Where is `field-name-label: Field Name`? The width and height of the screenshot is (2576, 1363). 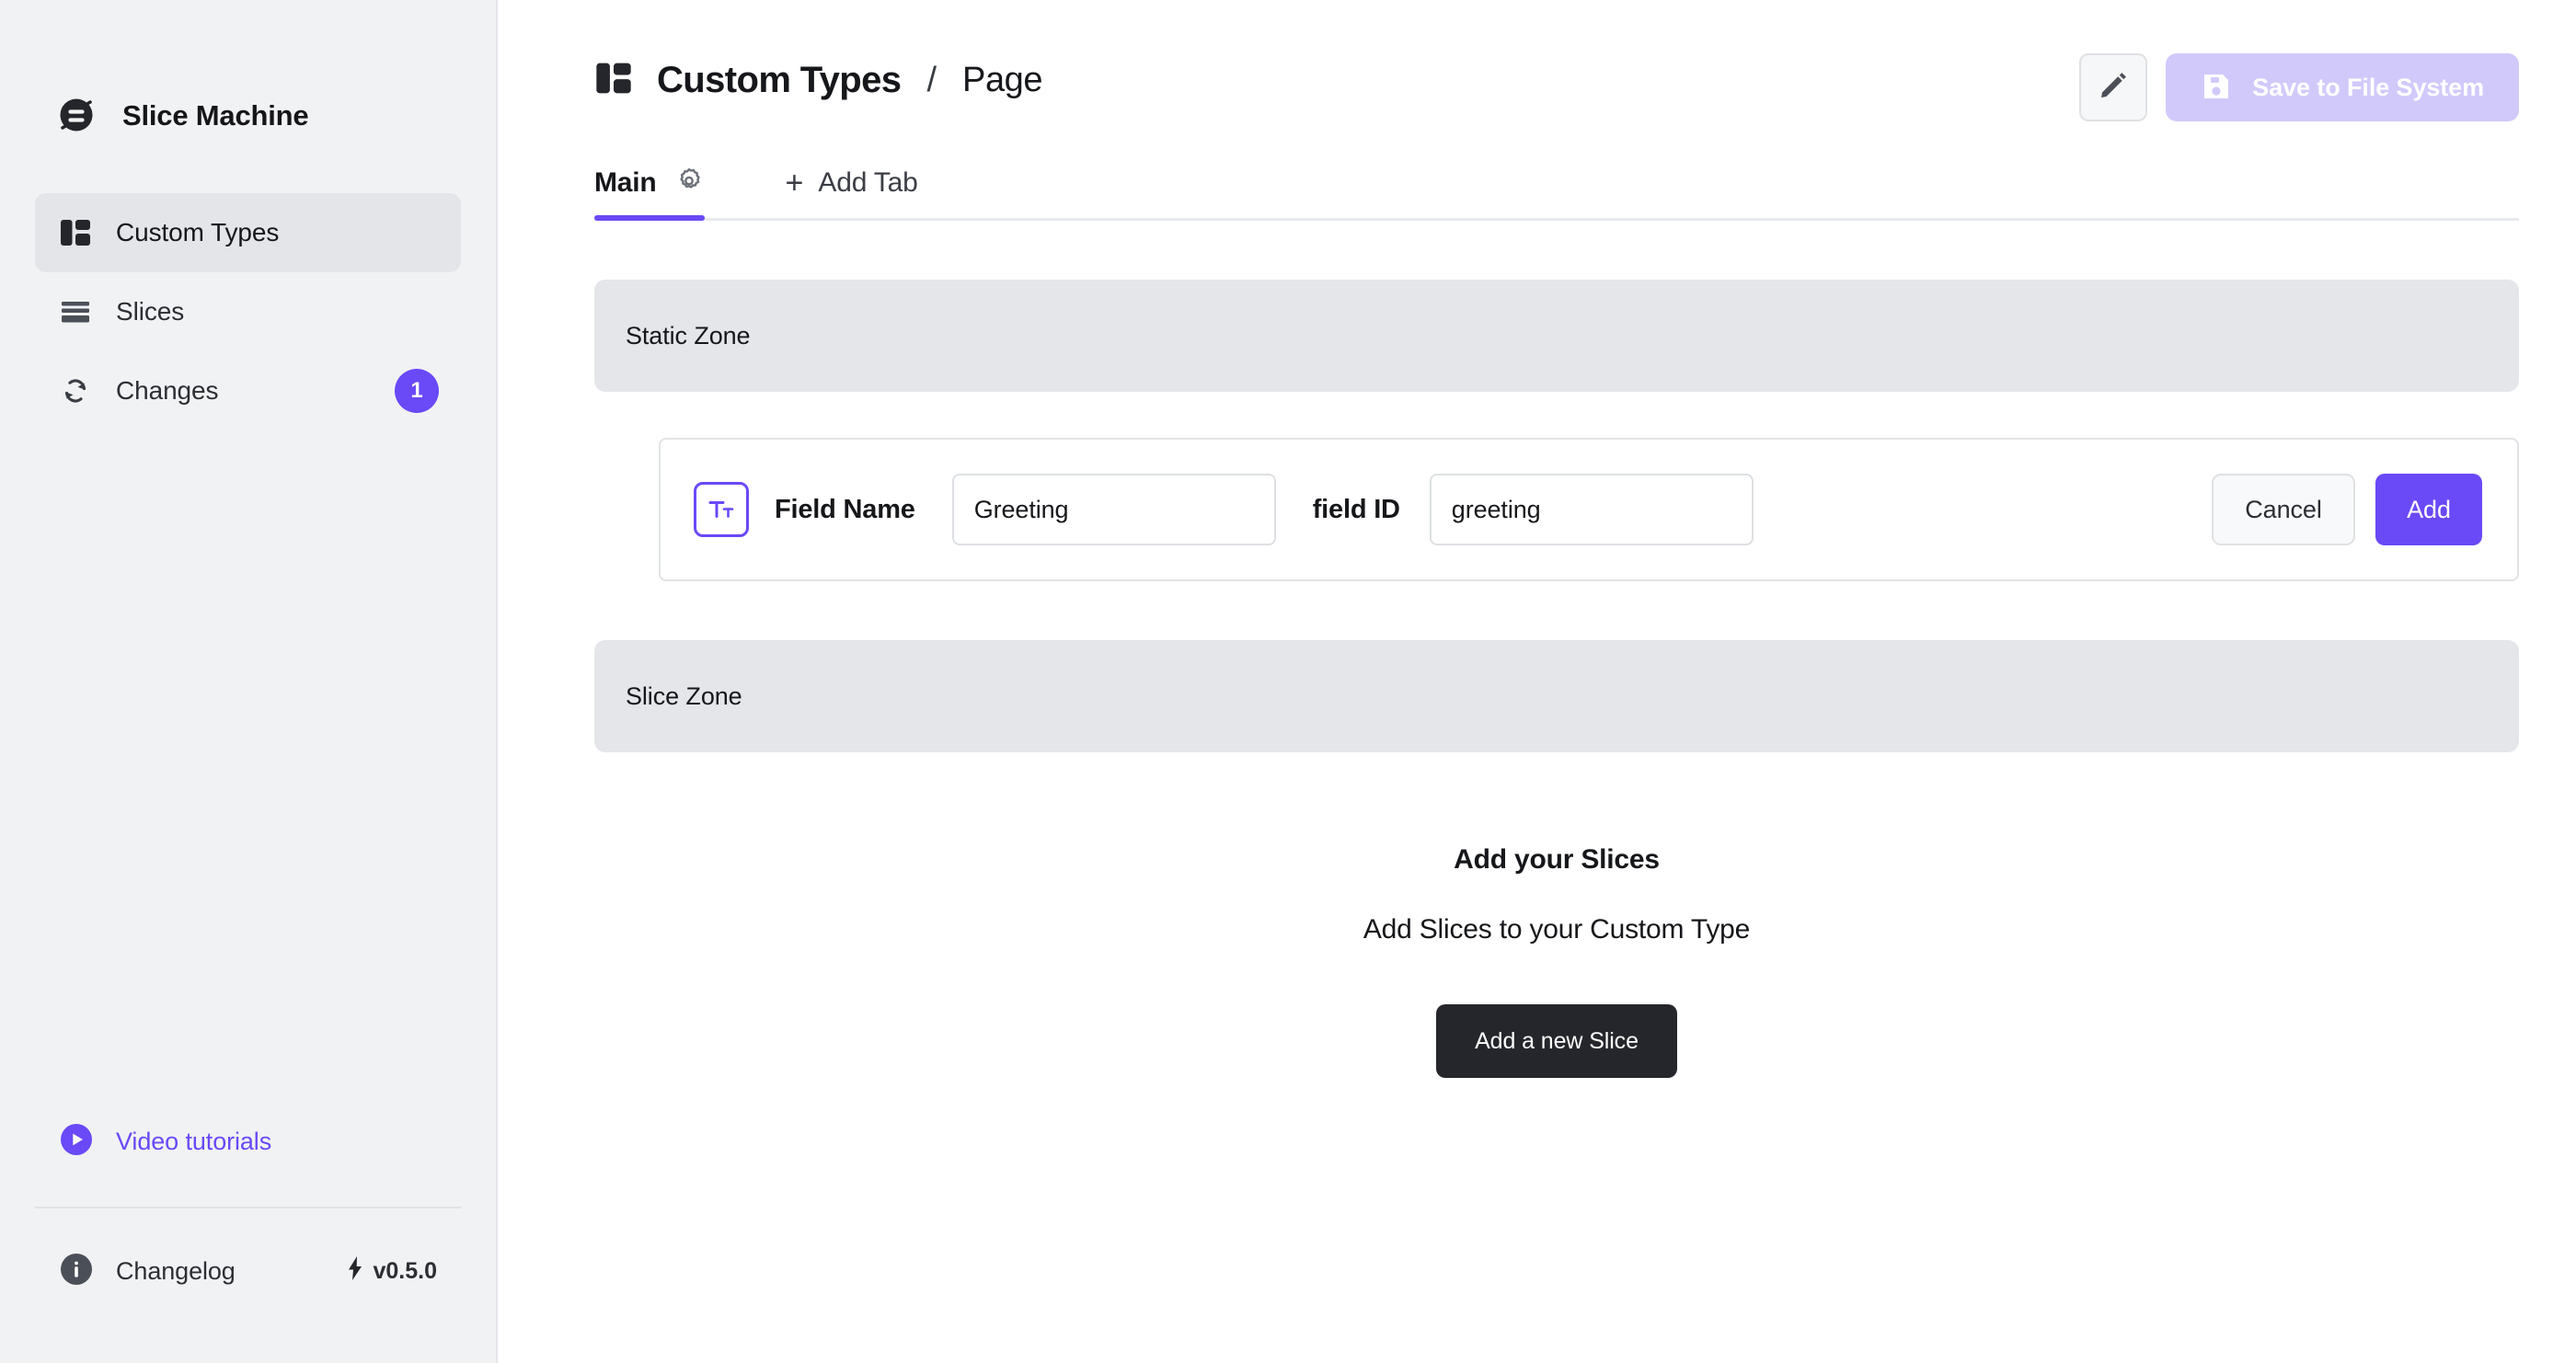 field-name-label: Field Name is located at coordinates (845, 509).